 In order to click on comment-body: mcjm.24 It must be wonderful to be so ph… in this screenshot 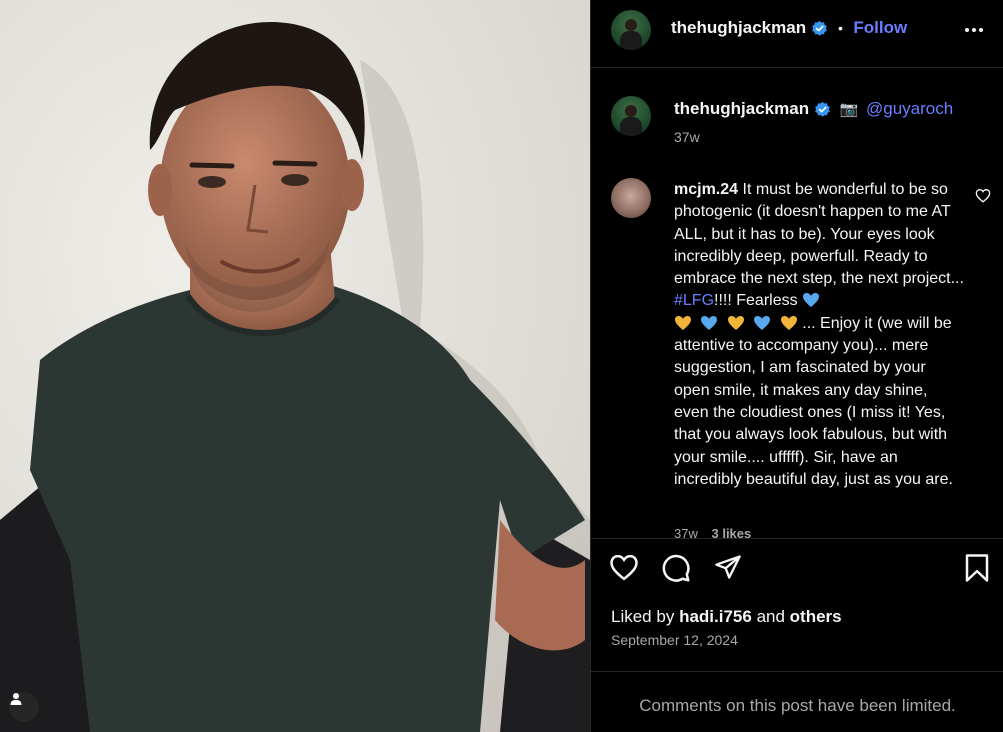, I will do `click(819, 335)`.